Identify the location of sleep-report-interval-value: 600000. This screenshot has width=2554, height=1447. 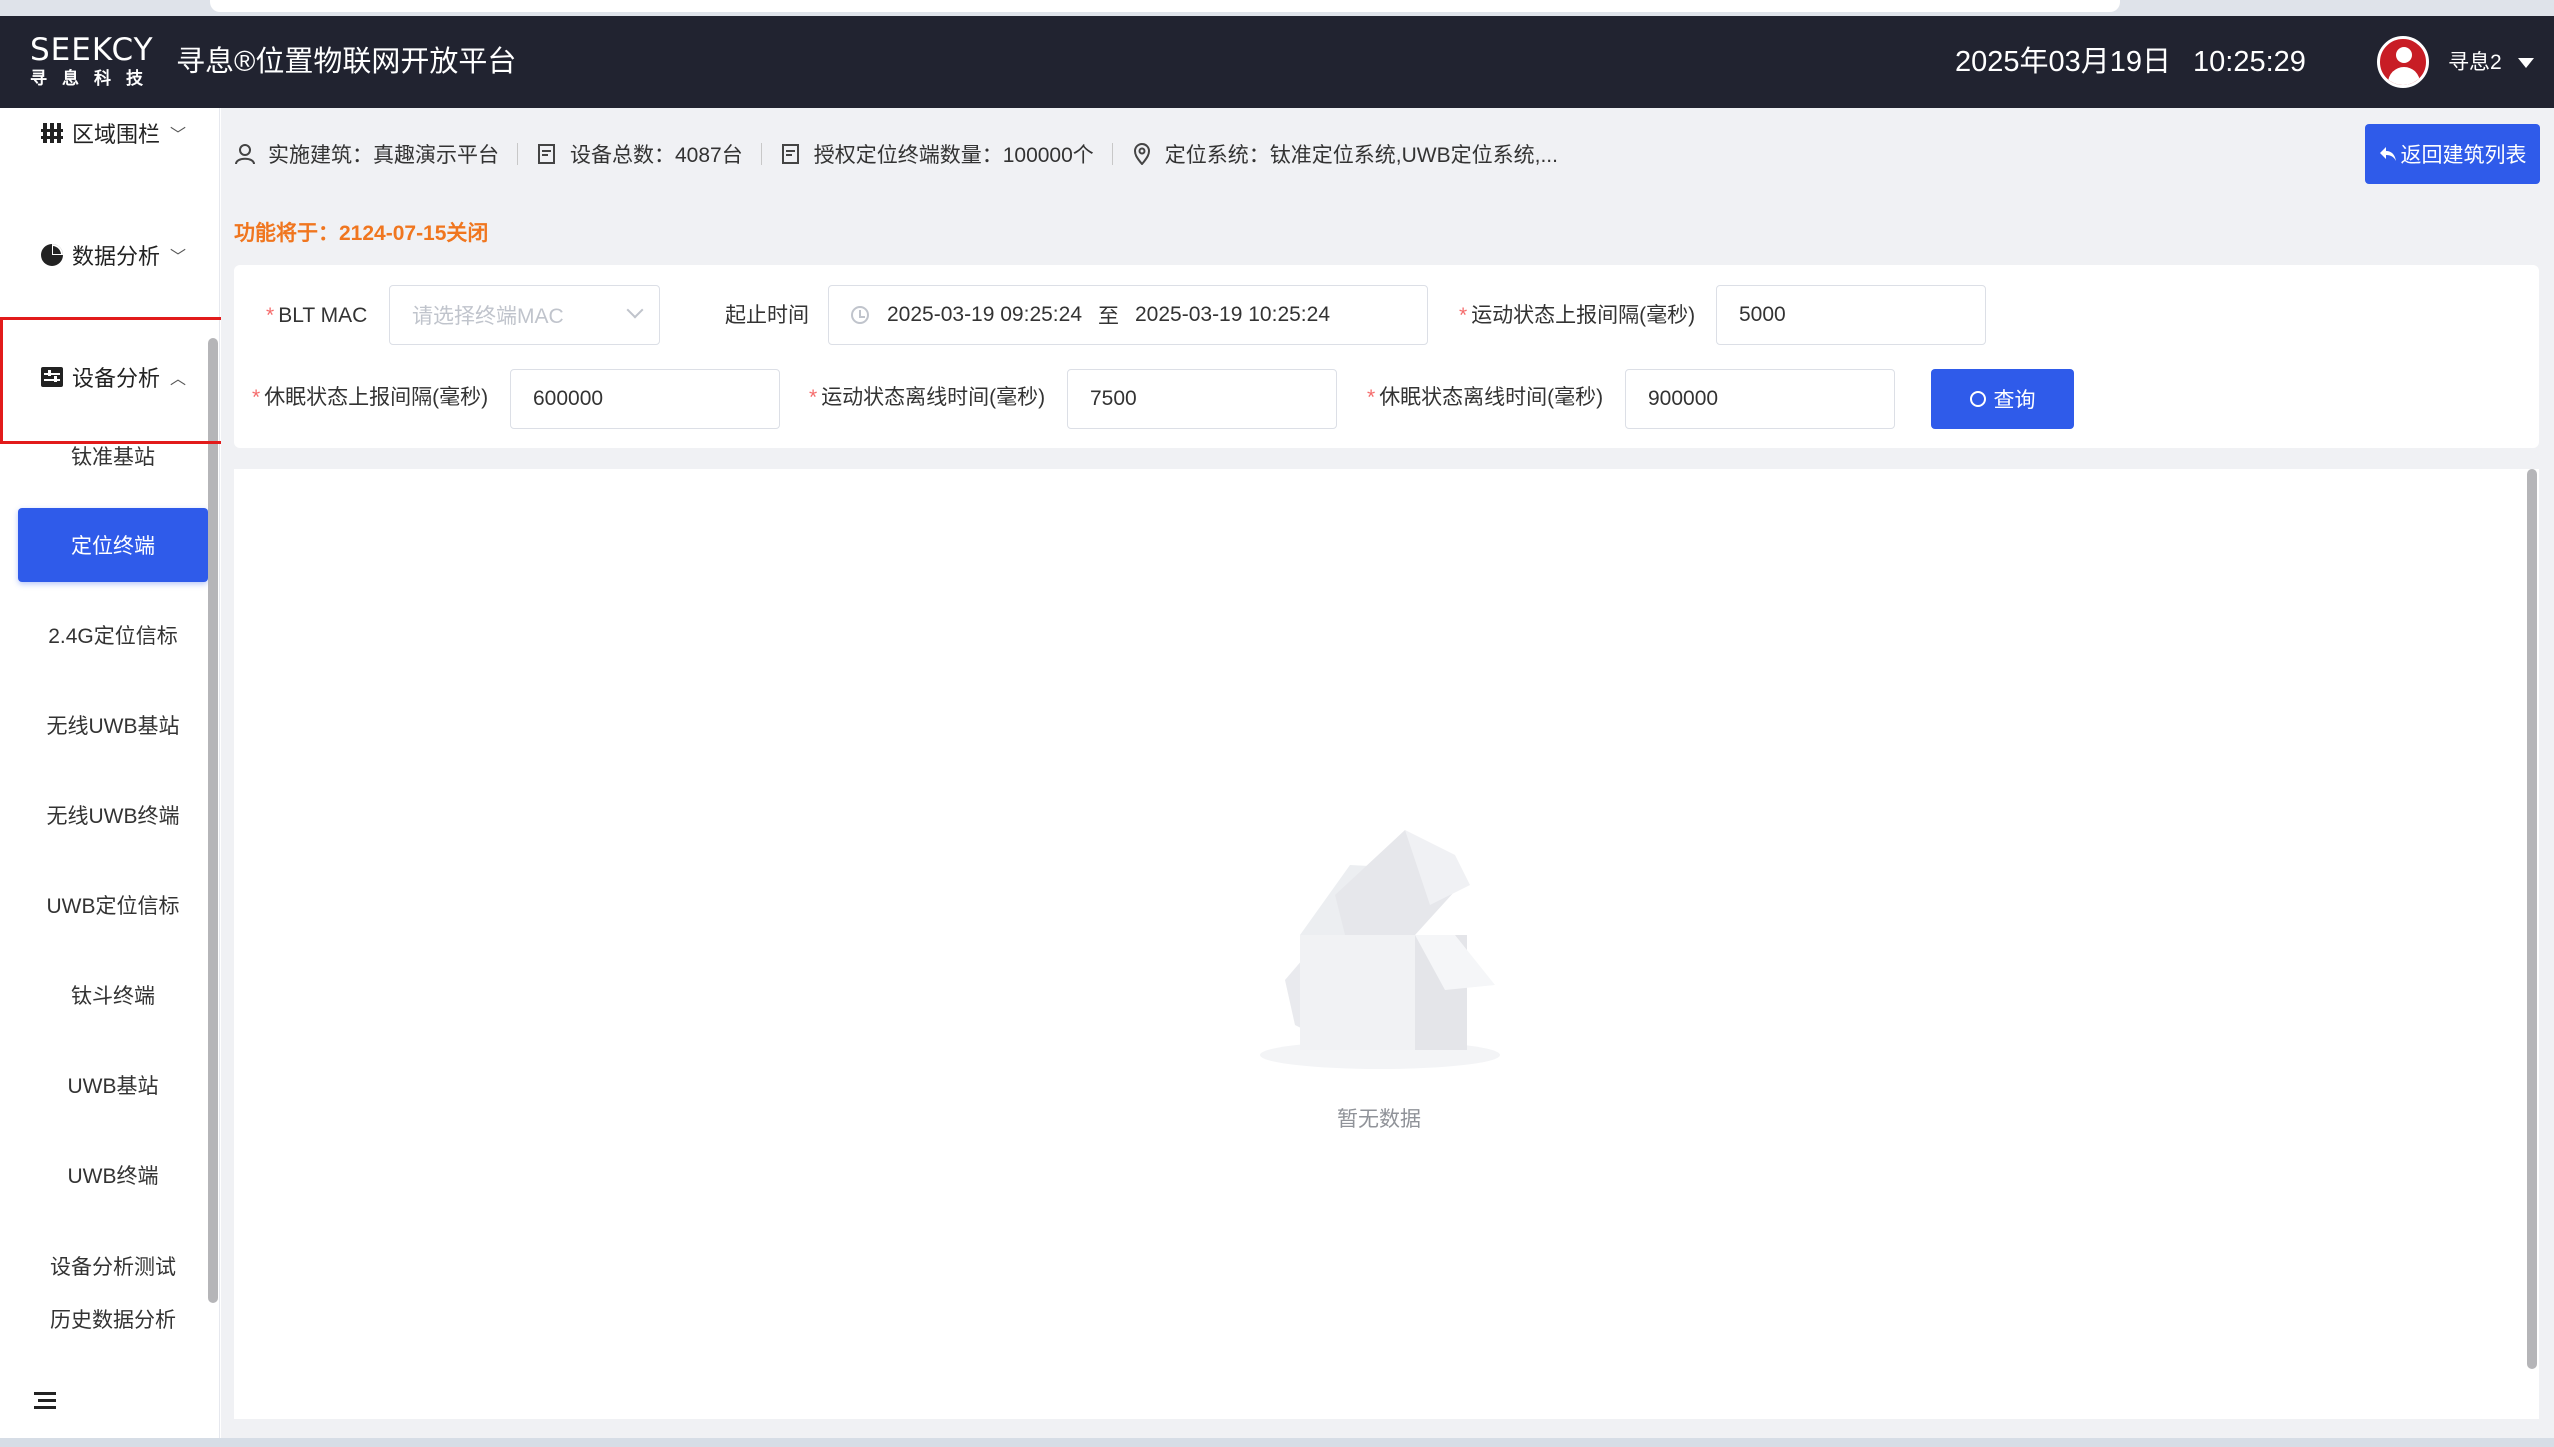
(568, 398).